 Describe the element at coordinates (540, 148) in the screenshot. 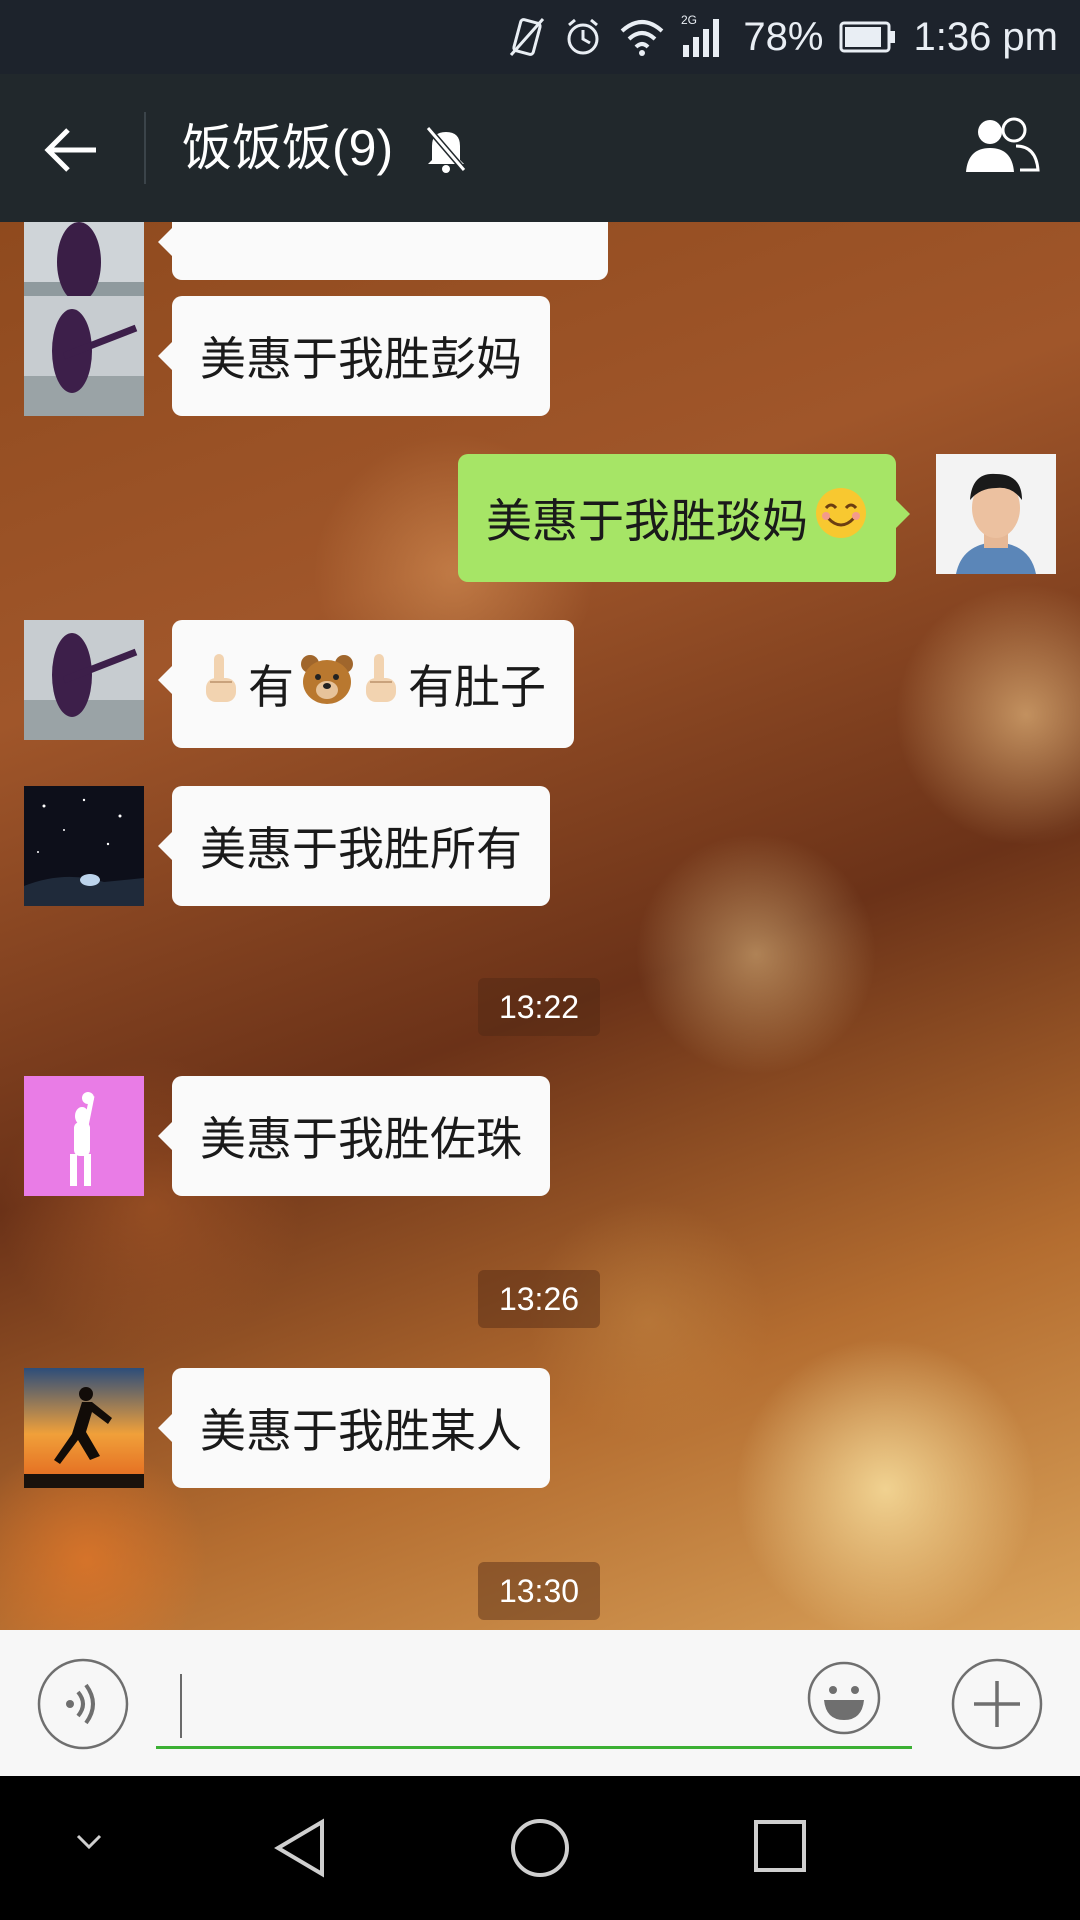

I see `chat-header: 饭饭饭(9)` at that location.